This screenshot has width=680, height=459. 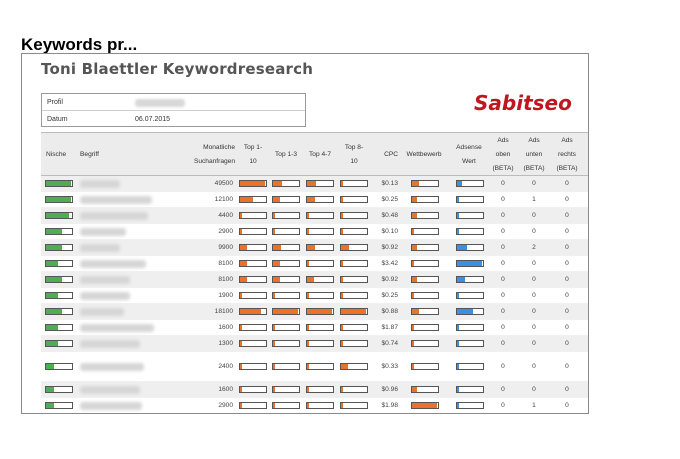 What do you see at coordinates (534, 405) in the screenshot?
I see `ads-unten-cell: 1` at bounding box center [534, 405].